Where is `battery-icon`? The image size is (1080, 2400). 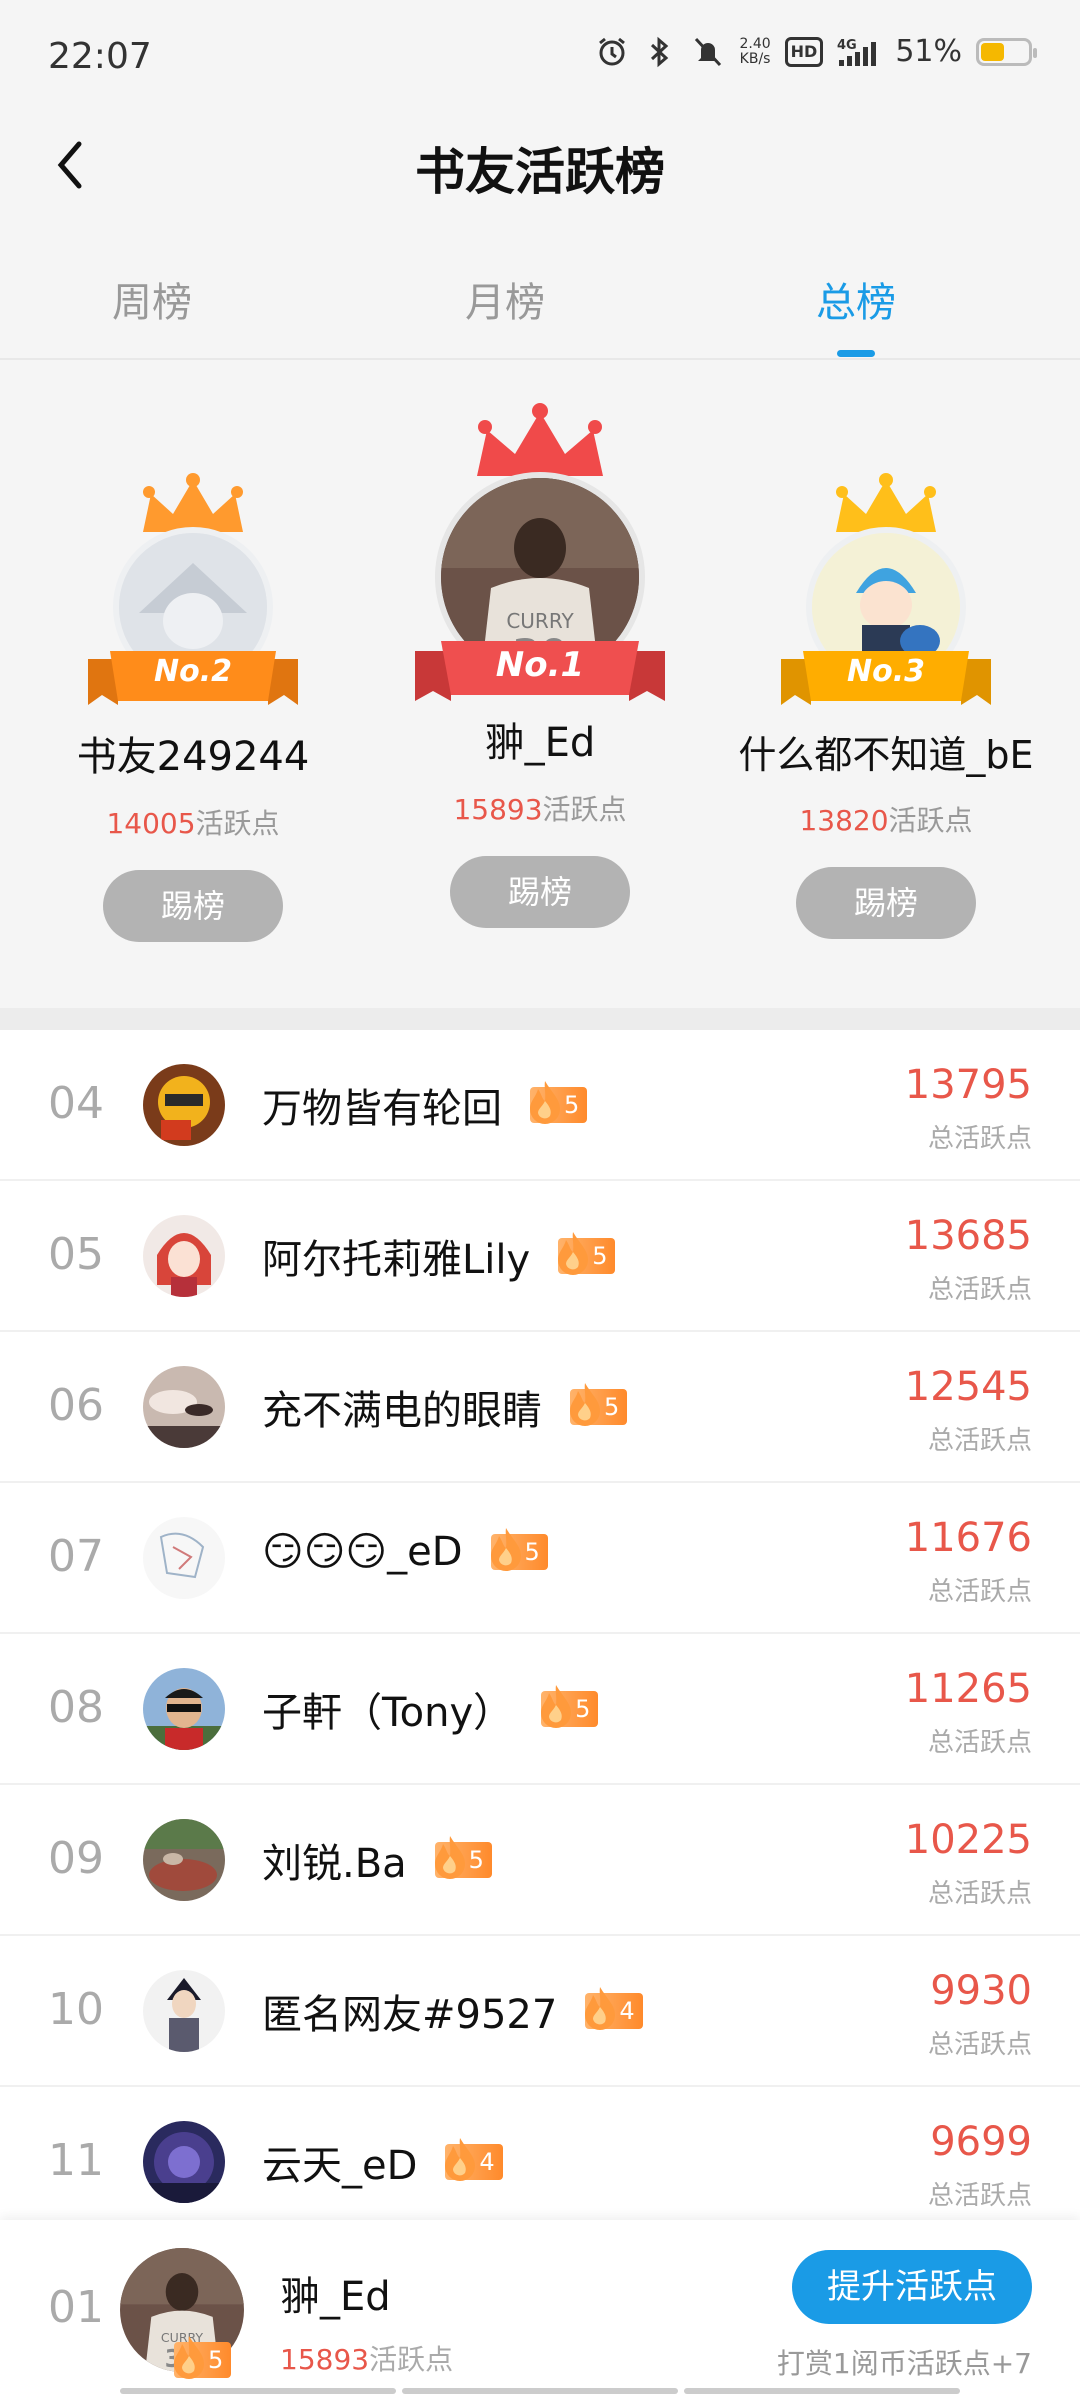 battery-icon is located at coordinates (1006, 51).